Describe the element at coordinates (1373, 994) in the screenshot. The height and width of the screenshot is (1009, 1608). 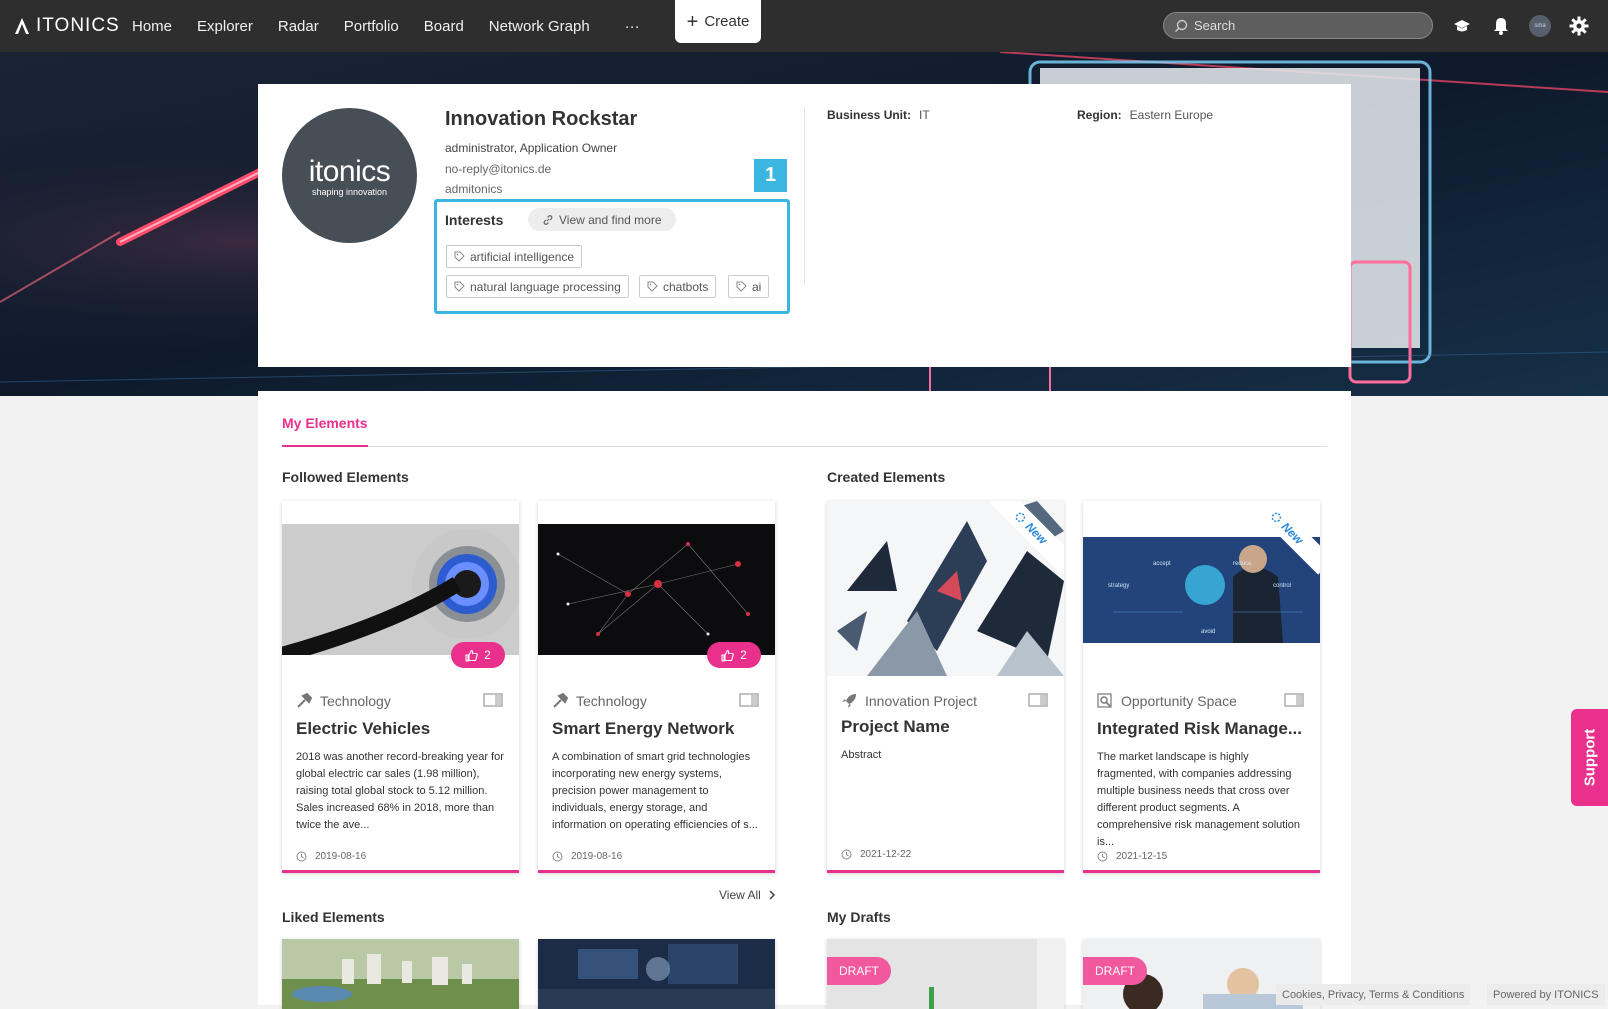
I see `legal-footer-link: Cookies, Privacy, Terms & Conditions` at that location.